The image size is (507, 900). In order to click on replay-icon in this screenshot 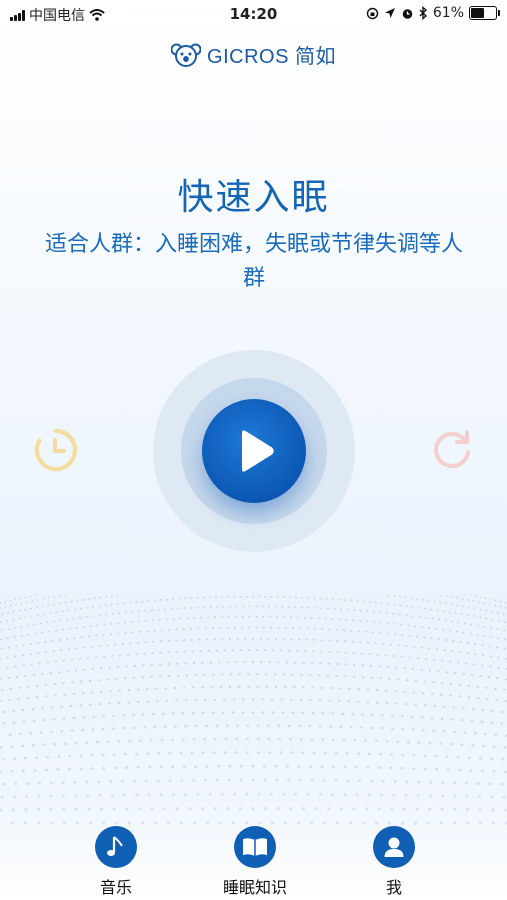, I will do `click(452, 449)`.